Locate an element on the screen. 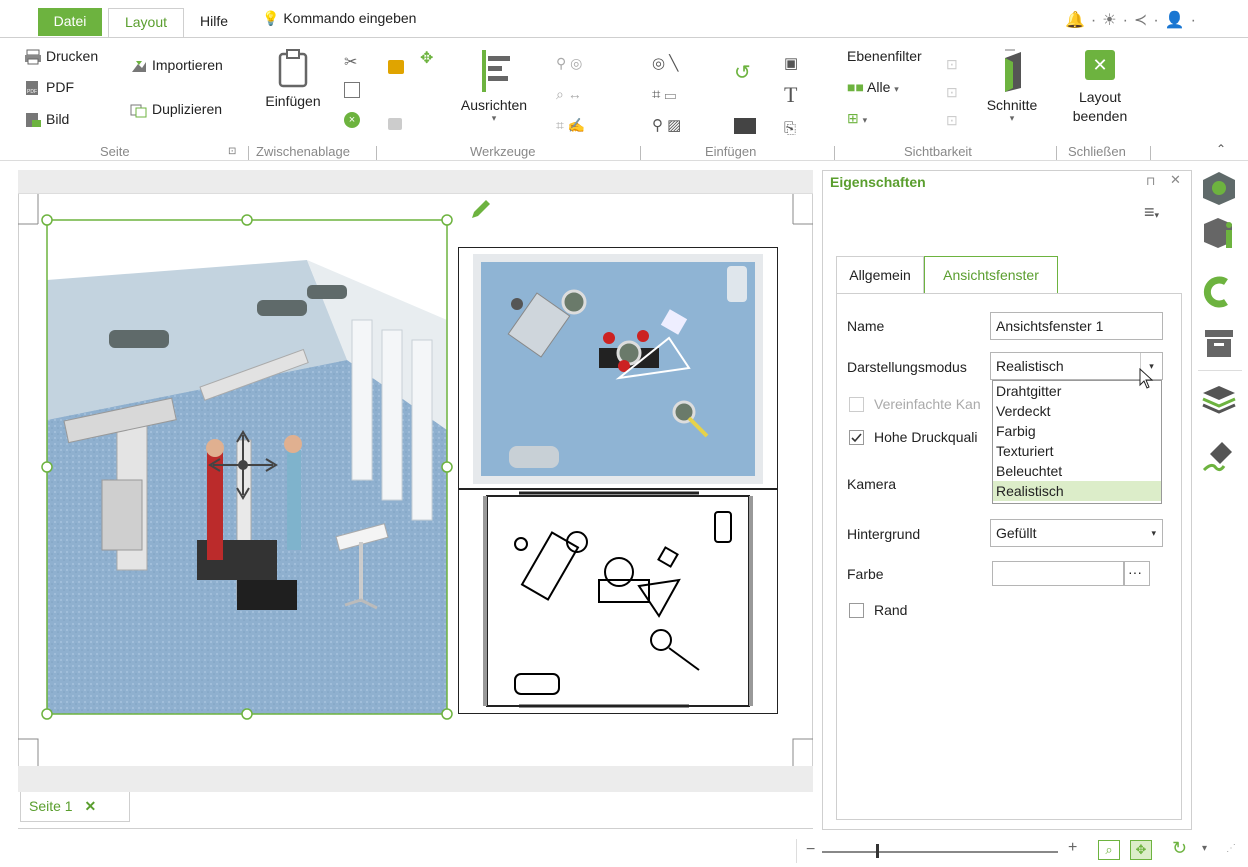 The height and width of the screenshot is (867, 1248). zoom-fit-icon: ⌕ is located at coordinates (1109, 850).